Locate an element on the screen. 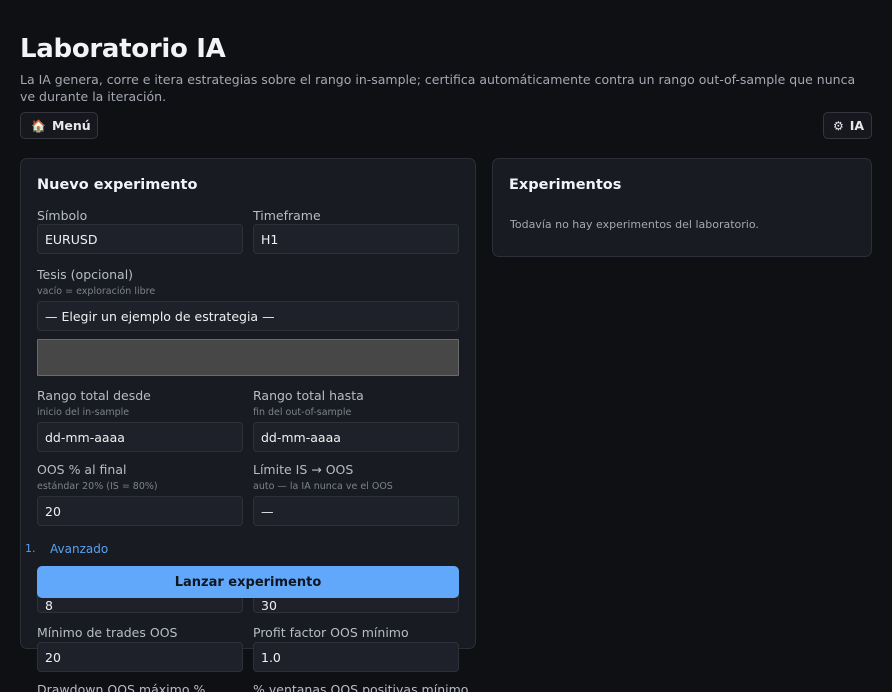 The height and width of the screenshot is (692, 892). min-profit-factor-input: 1.0 is located at coordinates (356, 657).